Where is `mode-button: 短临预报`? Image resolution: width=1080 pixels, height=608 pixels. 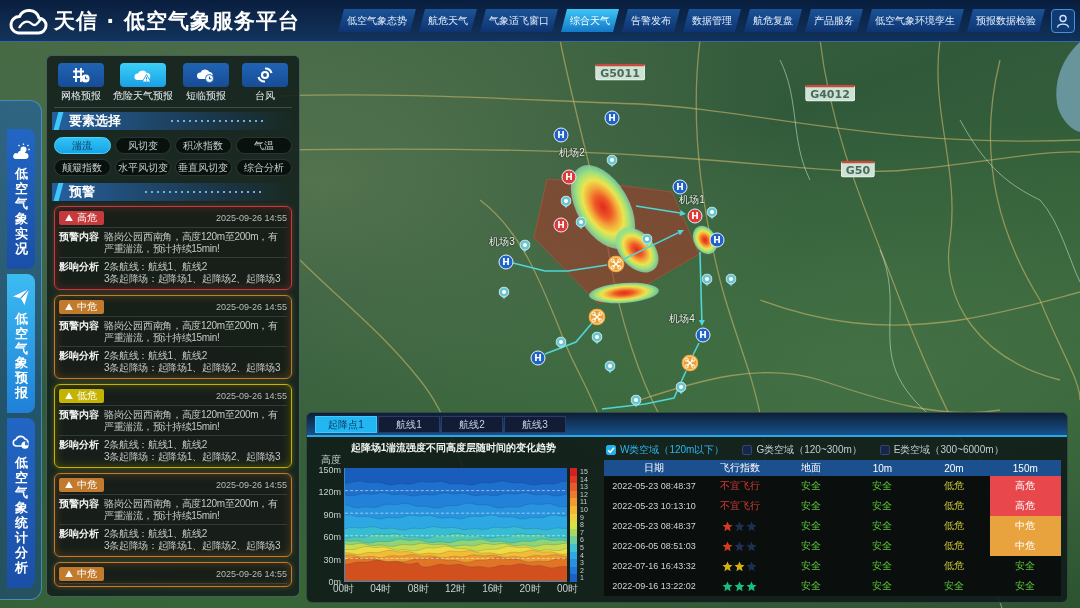
mode-button: 短临预报 is located at coordinates (206, 82).